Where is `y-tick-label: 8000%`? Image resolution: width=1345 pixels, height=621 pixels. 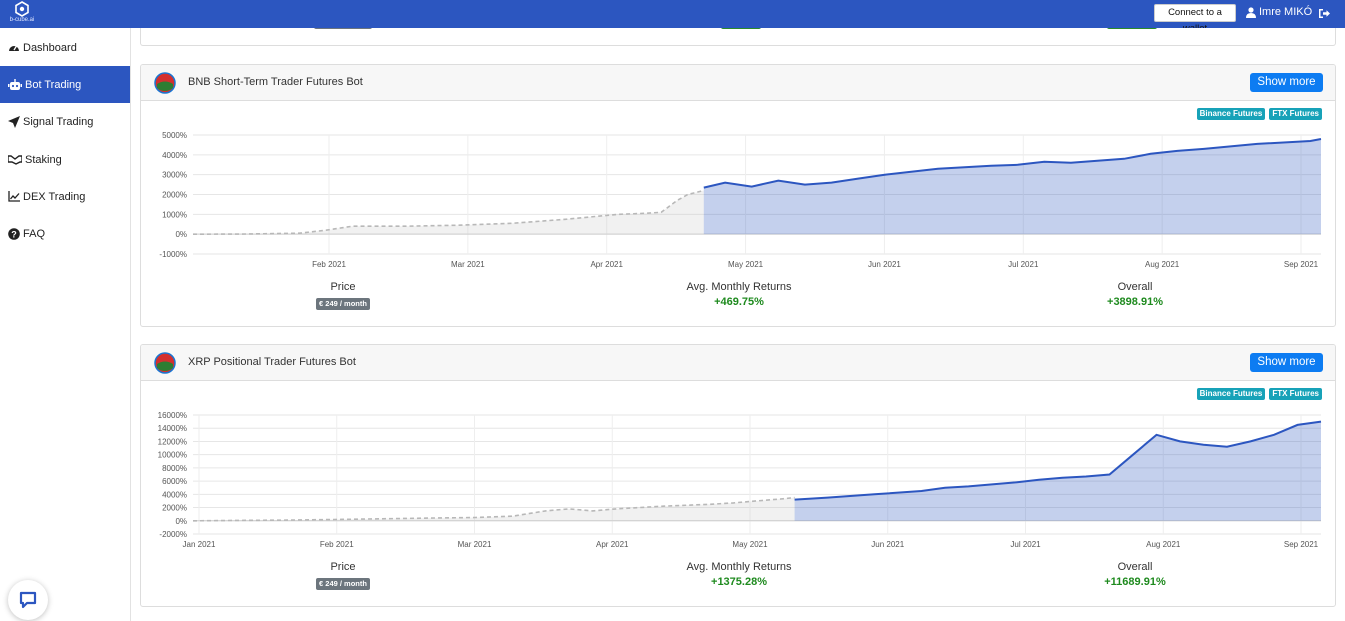
y-tick-label: 8000% is located at coordinates (174, 468).